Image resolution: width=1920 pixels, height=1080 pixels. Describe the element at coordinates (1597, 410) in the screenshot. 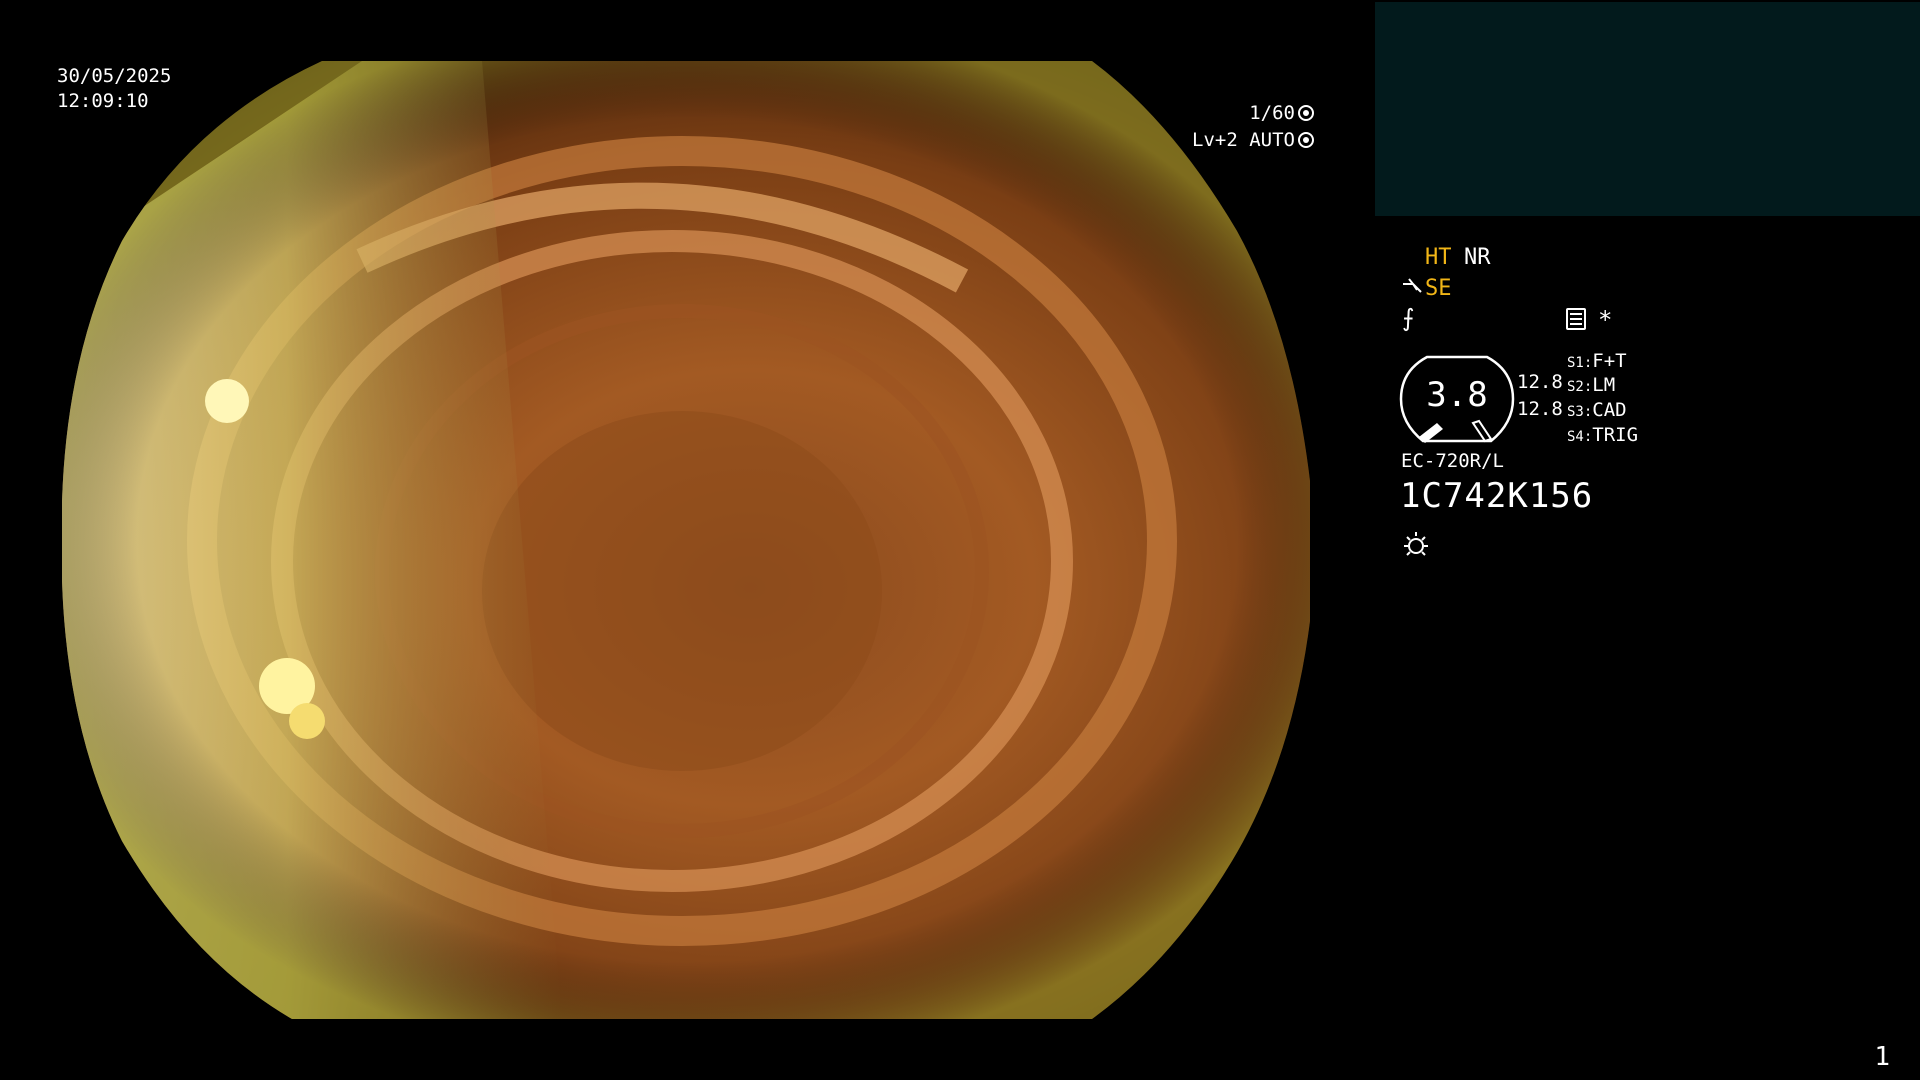

I see `switch-s3: S3:CAD` at that location.